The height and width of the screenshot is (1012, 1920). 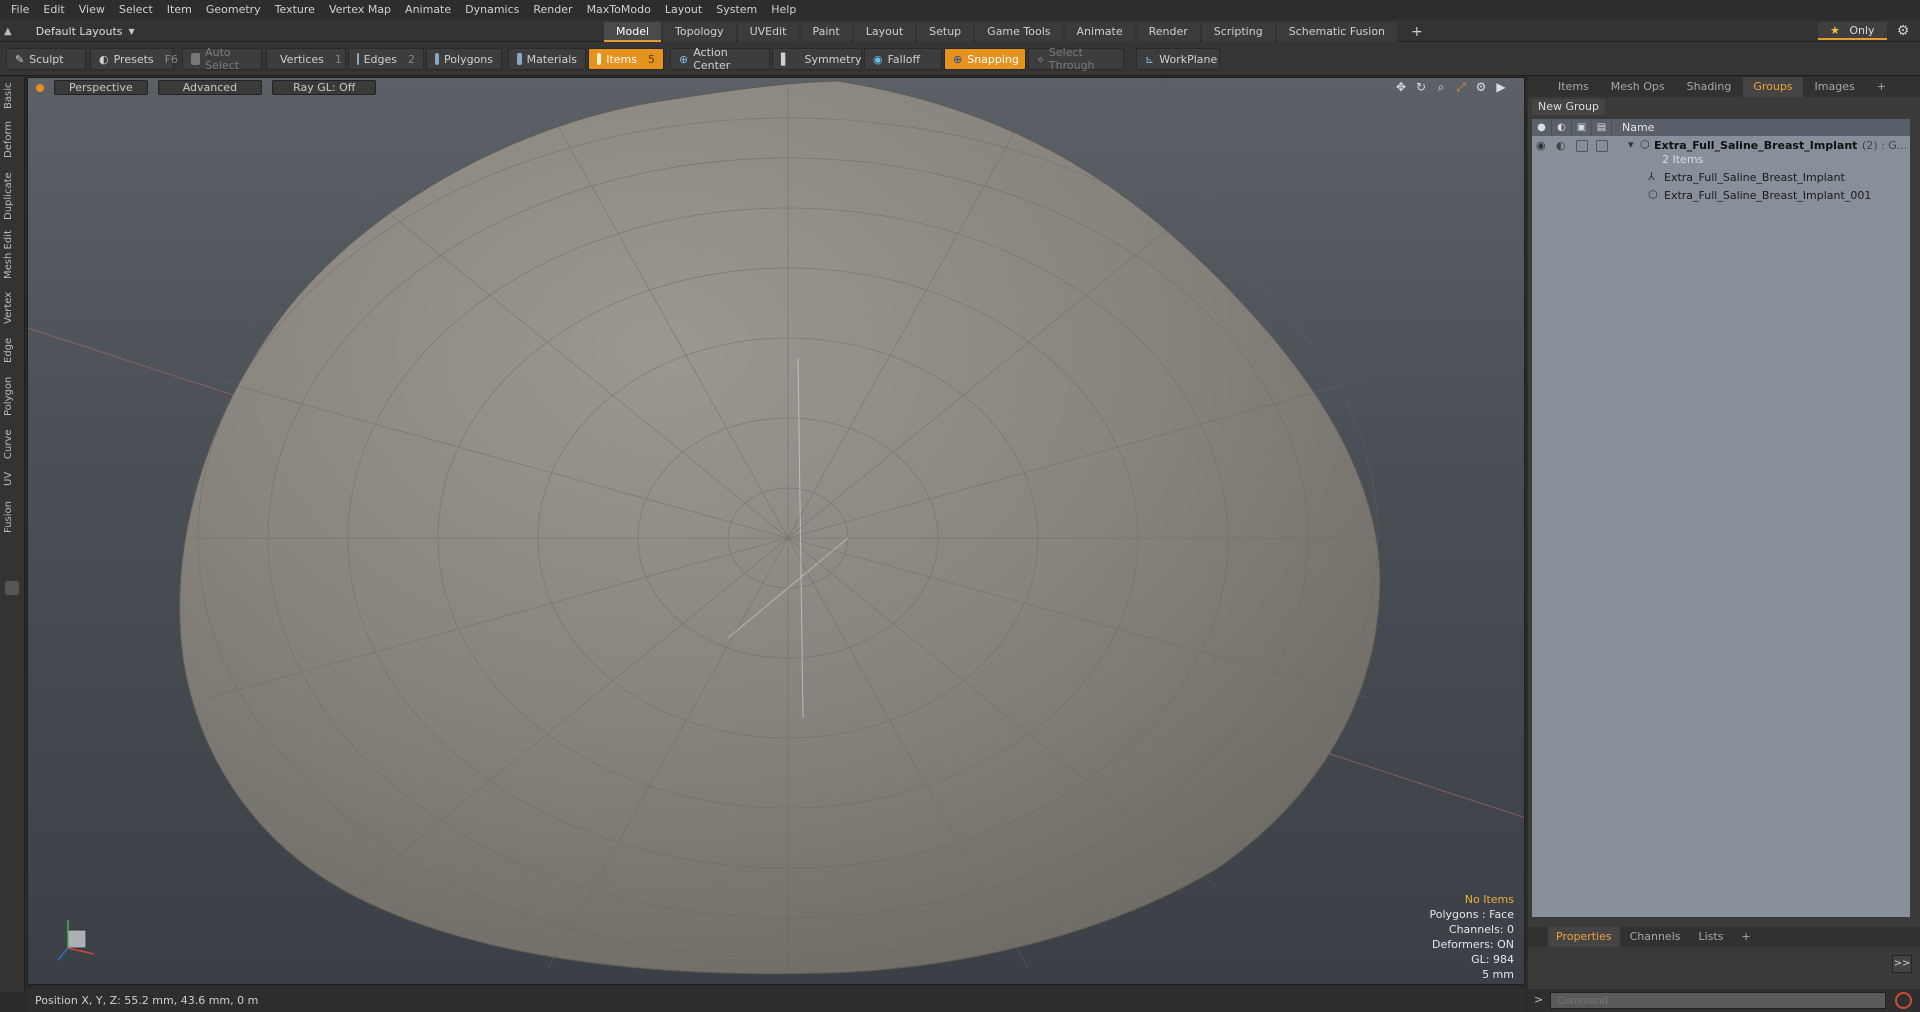 What do you see at coordinates (1501, 87) in the screenshot?
I see `viewport-menu-icon: ▶` at bounding box center [1501, 87].